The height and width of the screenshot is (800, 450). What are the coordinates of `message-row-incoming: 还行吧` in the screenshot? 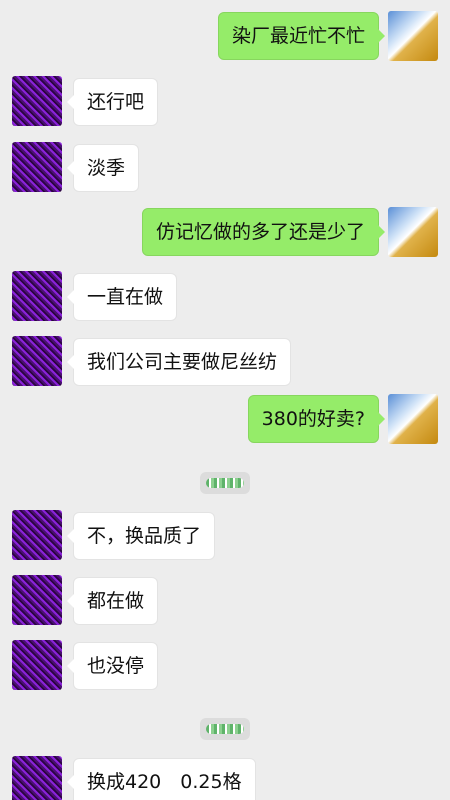 It's located at (225, 102).